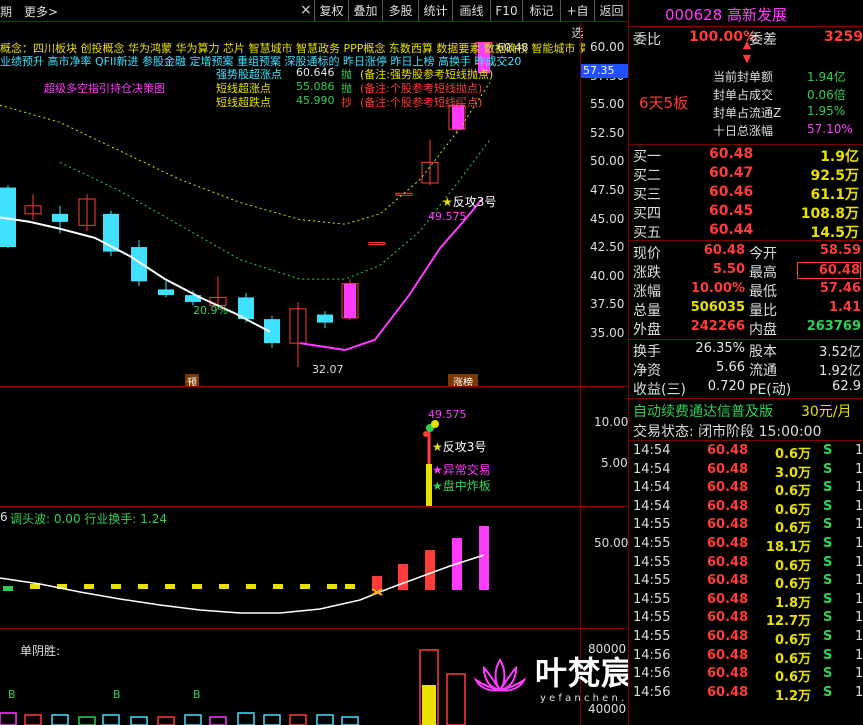 The width and height of the screenshot is (863, 725). I want to click on seal-label: 十日总涨幅, so click(743, 131).